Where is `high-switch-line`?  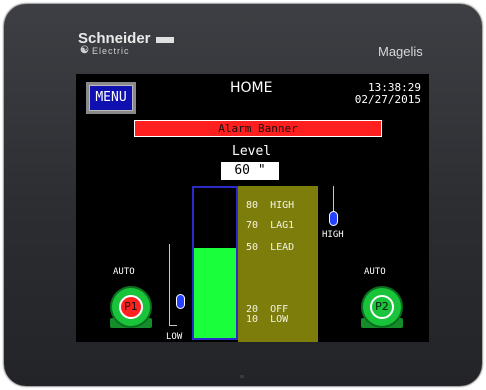
high-switch-line is located at coordinates (333, 199).